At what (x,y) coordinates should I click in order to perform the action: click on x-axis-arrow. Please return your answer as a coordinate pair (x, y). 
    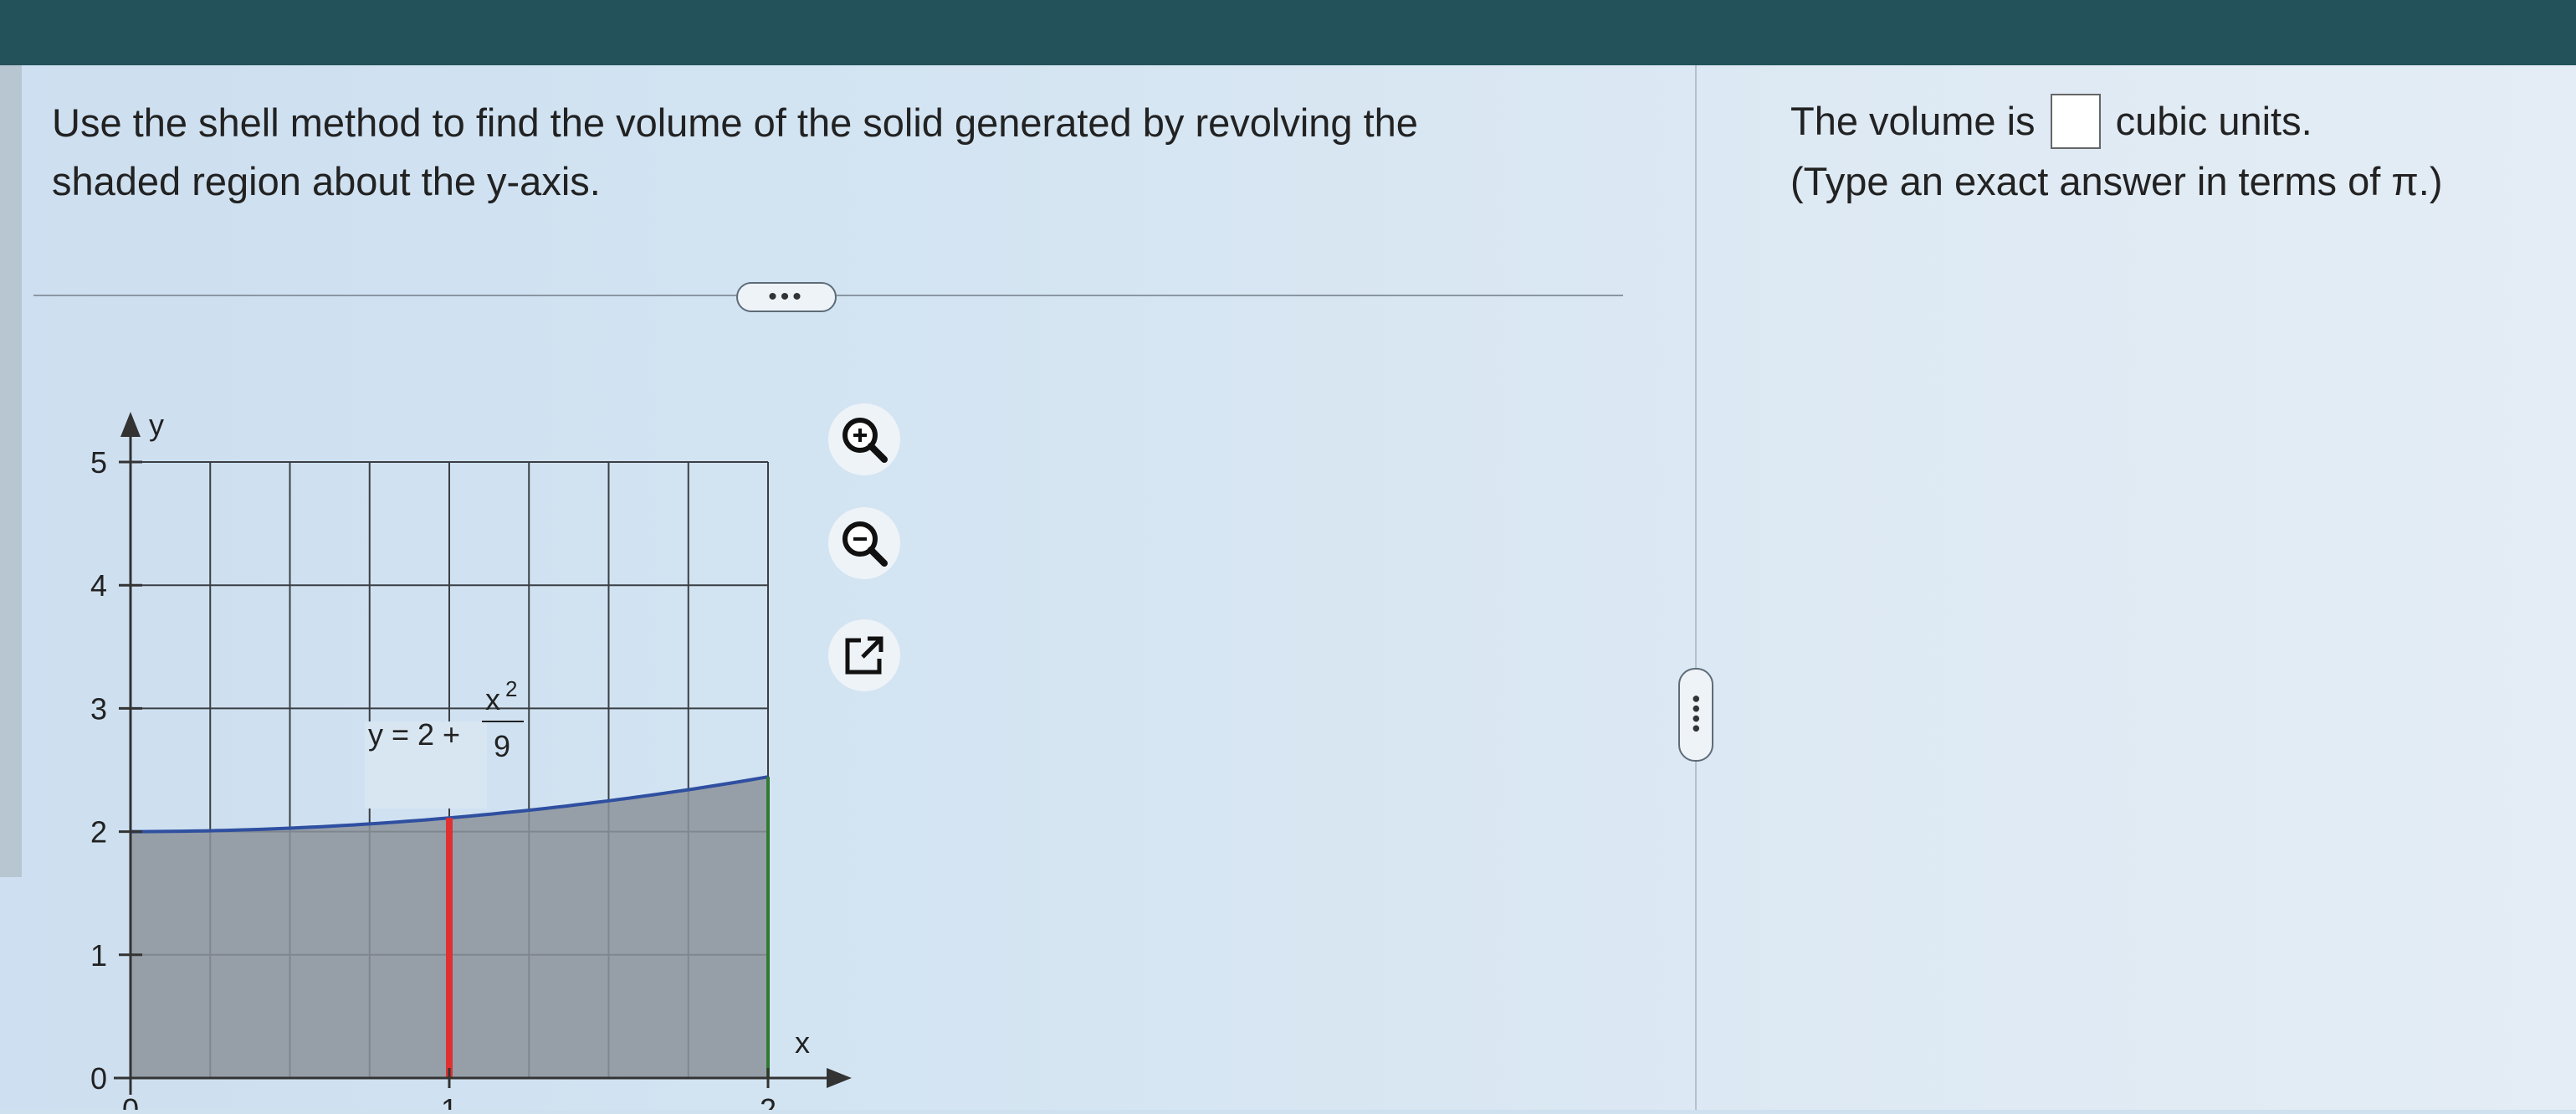
    Looking at the image, I should click on (840, 1078).